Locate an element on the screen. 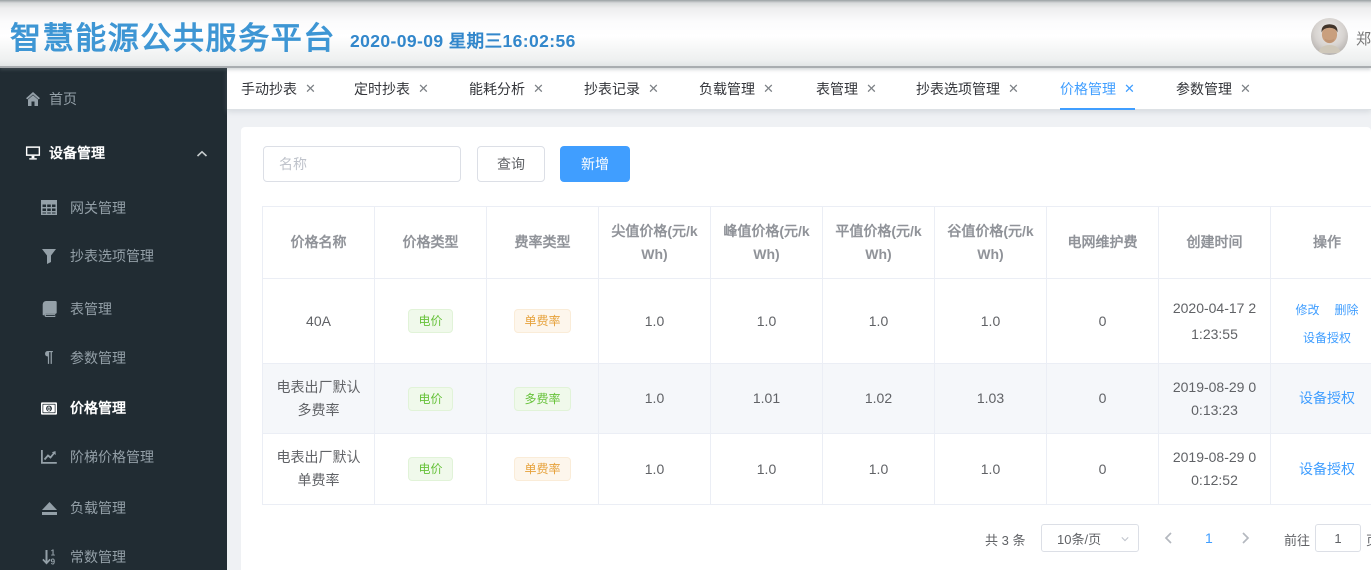  svg-text: 9 is located at coordinates (53, 562).